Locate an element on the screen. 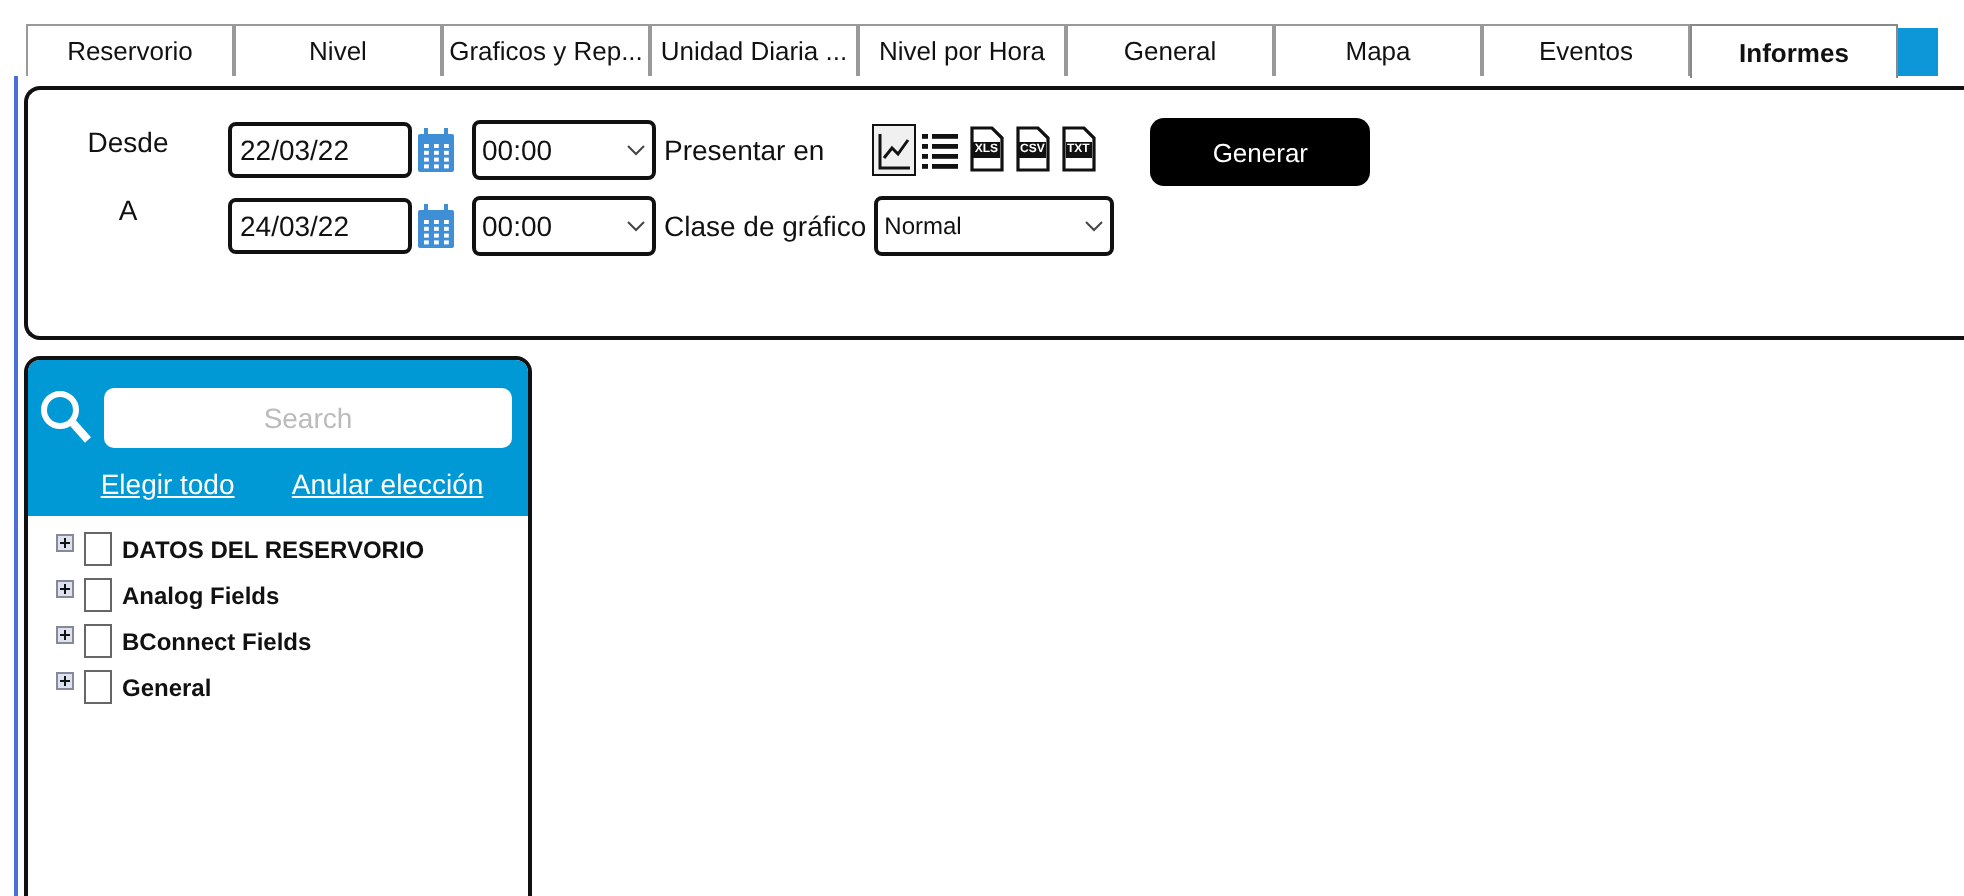 This screenshot has width=1964, height=896. date-field: 24/03/22 is located at coordinates (320, 226).